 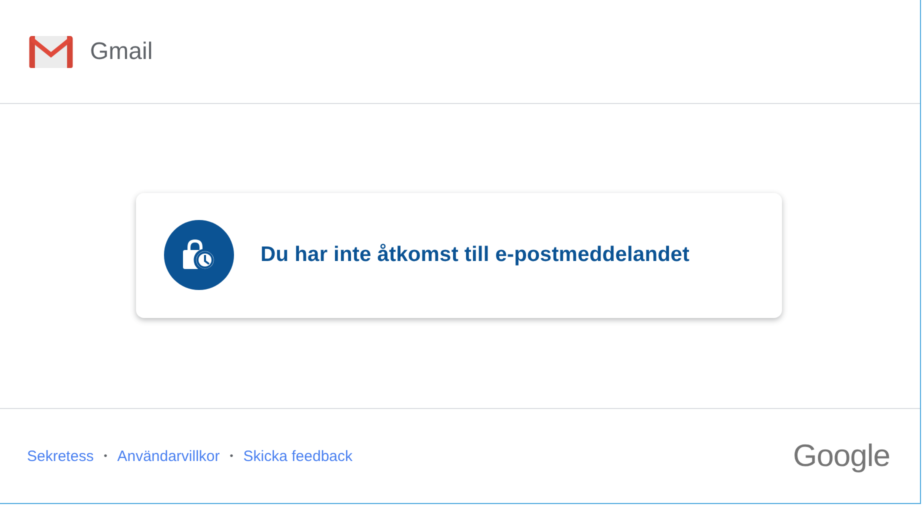 I want to click on lock-clock-icon, so click(x=199, y=255).